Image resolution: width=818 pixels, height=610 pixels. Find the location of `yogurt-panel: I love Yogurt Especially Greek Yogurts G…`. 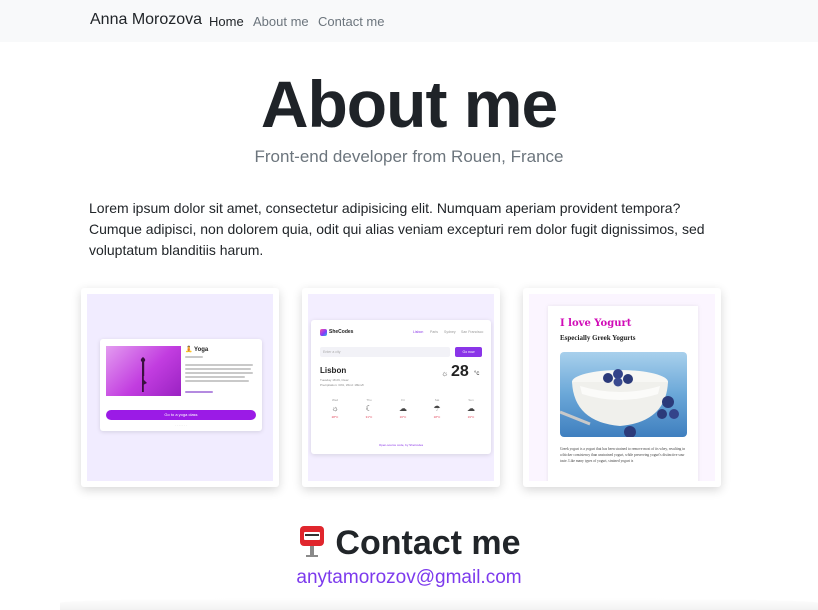

yogurt-panel: I love Yogurt Especially Greek Yogurts G… is located at coordinates (623, 393).